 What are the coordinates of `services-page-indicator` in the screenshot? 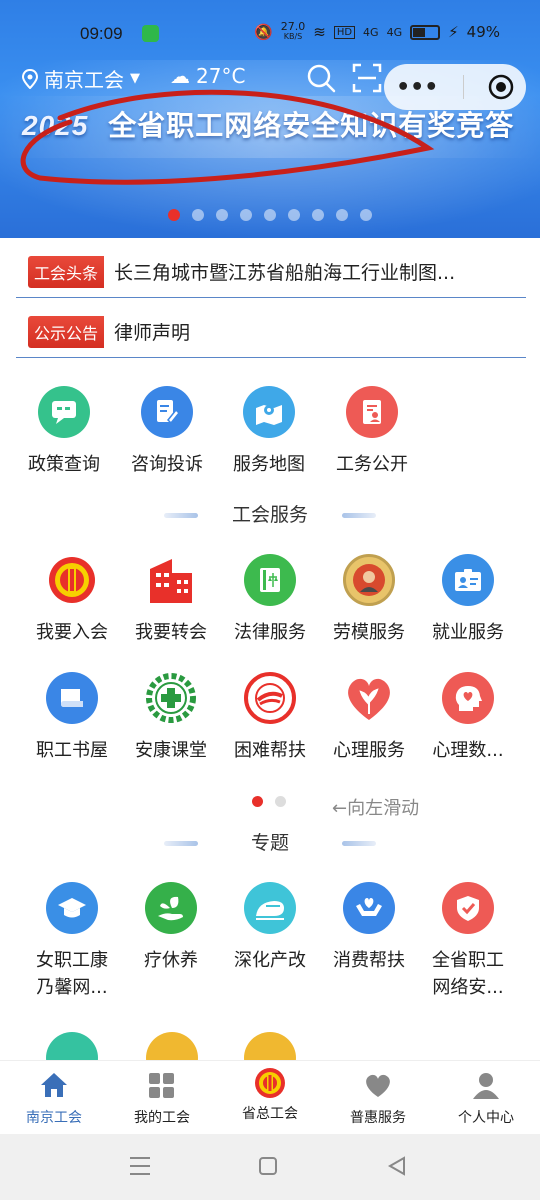 It's located at (269, 801).